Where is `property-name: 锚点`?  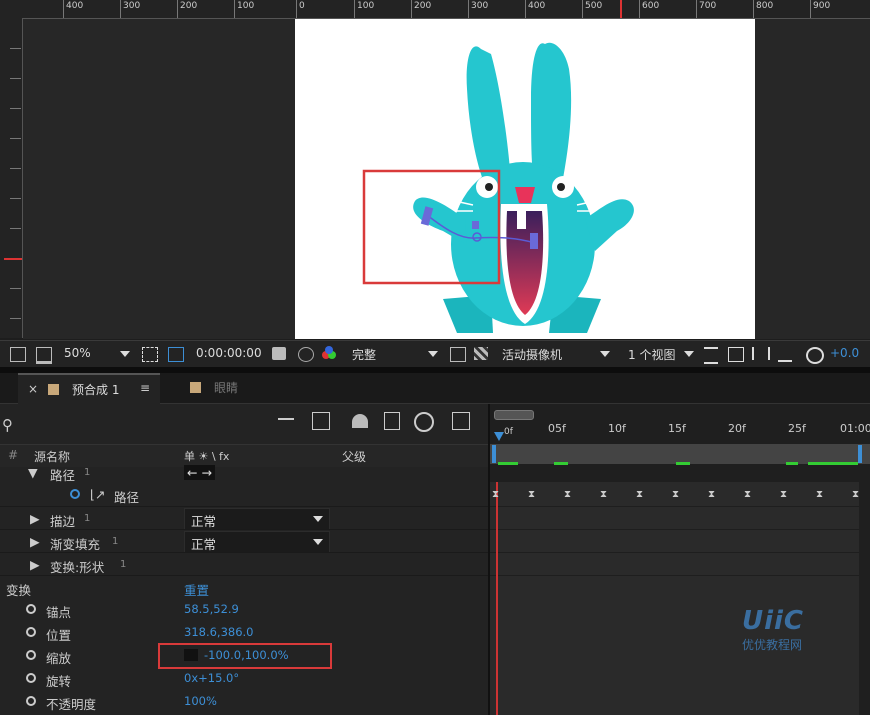
property-name: 锚点 is located at coordinates (59, 612).